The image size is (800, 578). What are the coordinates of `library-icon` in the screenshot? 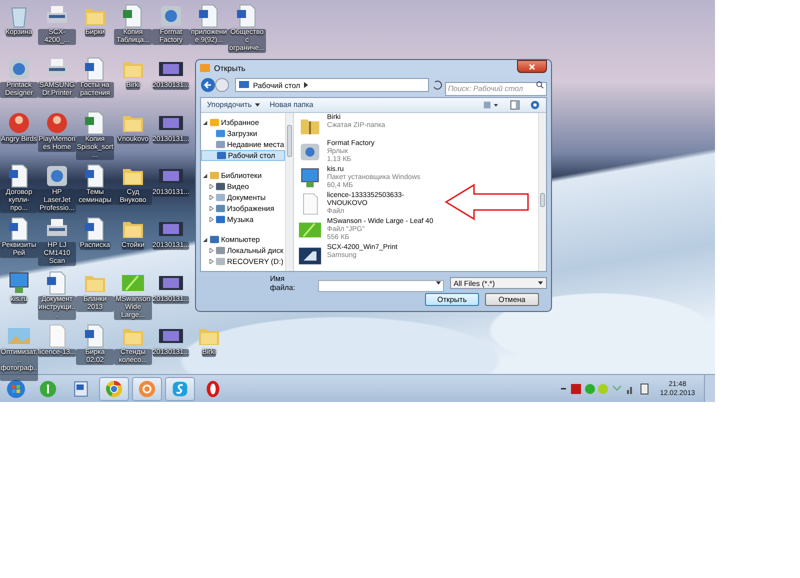 It's located at (214, 175).